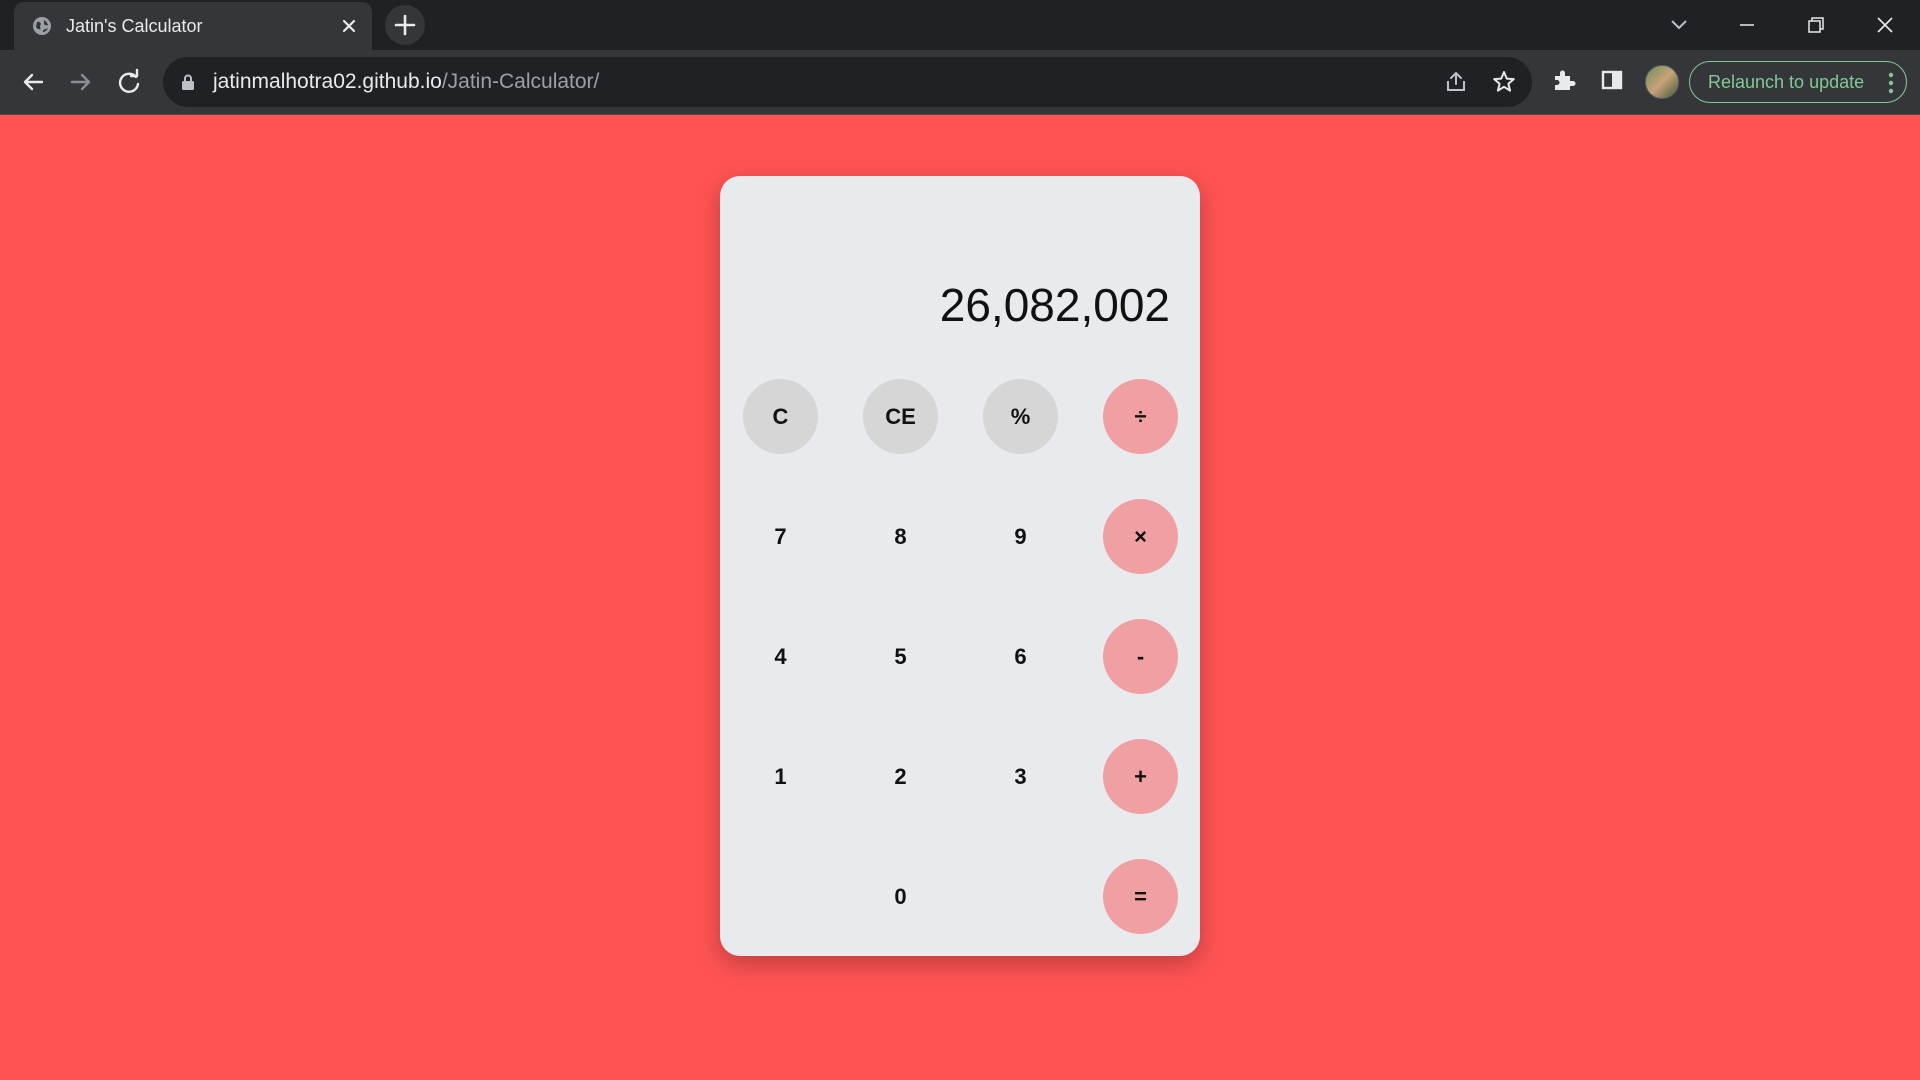  I want to click on digit-2-button: 2, so click(900, 776).